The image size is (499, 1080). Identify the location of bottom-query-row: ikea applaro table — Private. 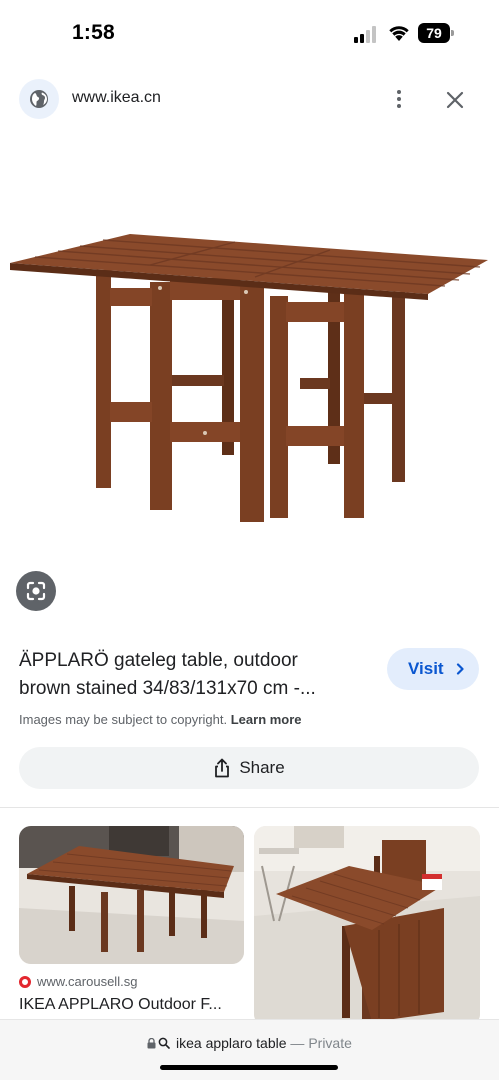
(249, 1043).